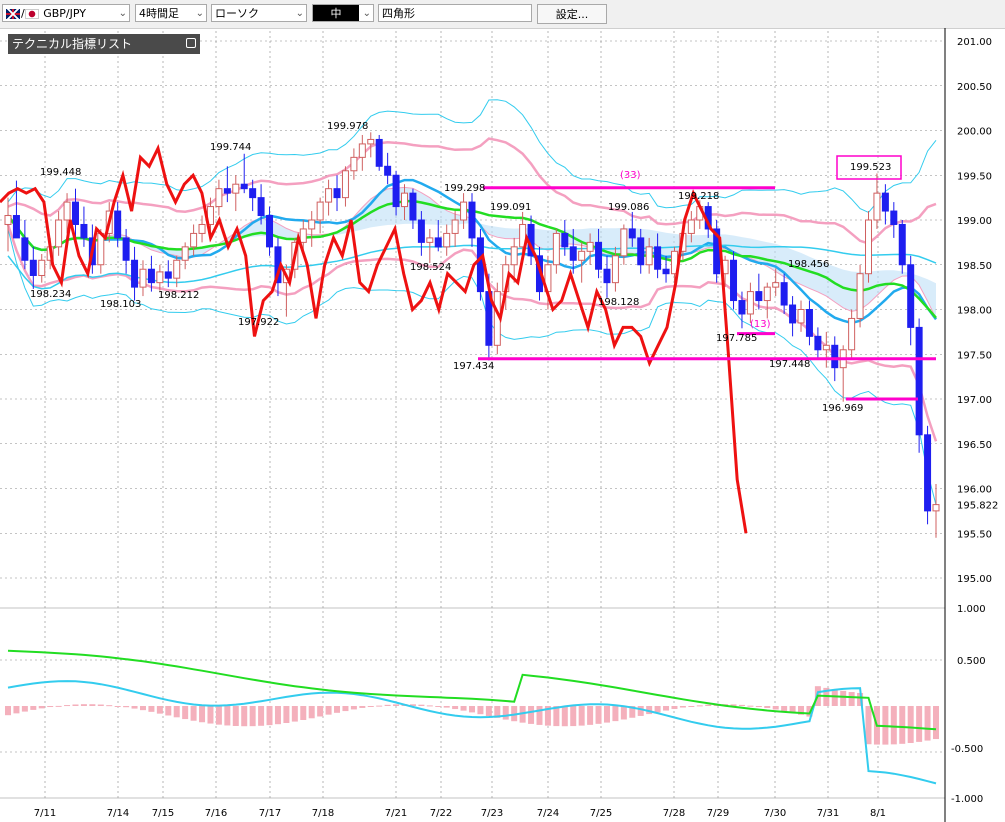  I want to click on x-tick-label: 7/28, so click(674, 813).